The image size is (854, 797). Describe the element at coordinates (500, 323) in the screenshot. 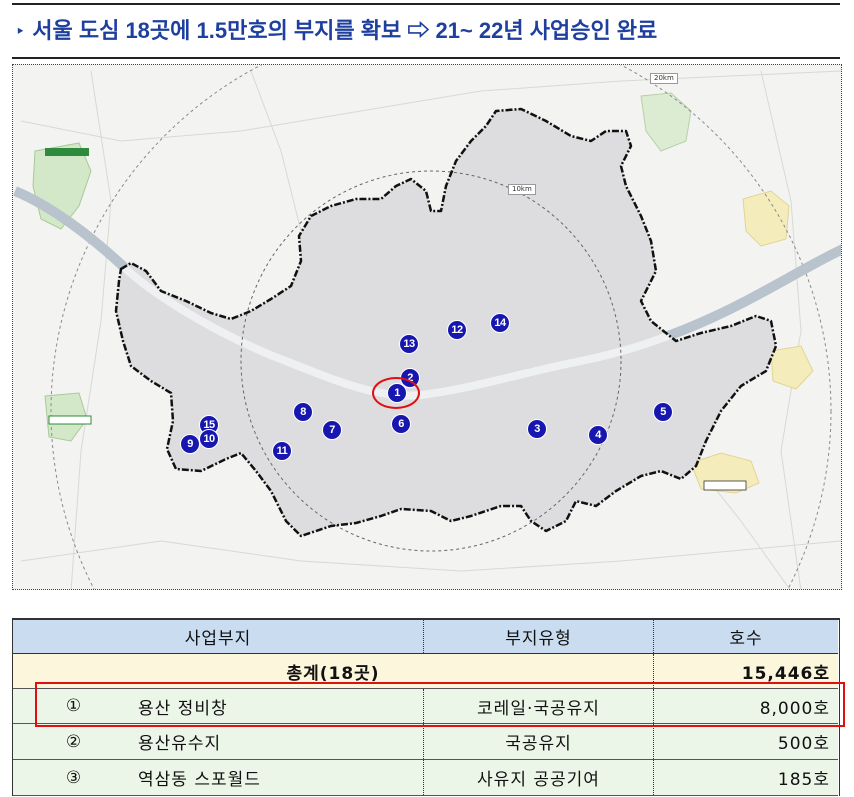

I see `site-marker-14: 14` at that location.